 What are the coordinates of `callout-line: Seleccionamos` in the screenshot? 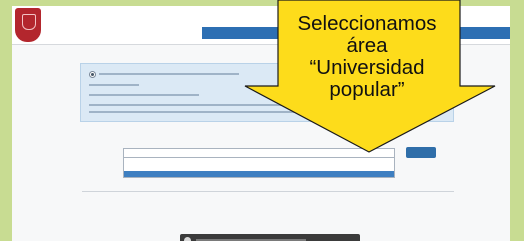 It's located at (367, 23).